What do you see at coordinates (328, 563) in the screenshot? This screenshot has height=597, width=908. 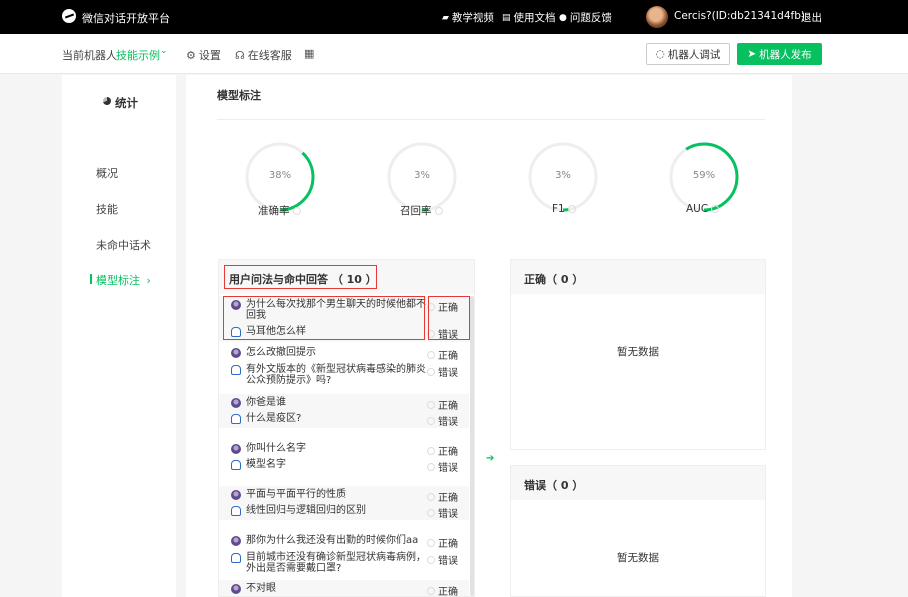 I see `bot-answer: 目前城市还没有确诊新型冠状病毒病例，外出是否需要戴口罩?` at bounding box center [328, 563].